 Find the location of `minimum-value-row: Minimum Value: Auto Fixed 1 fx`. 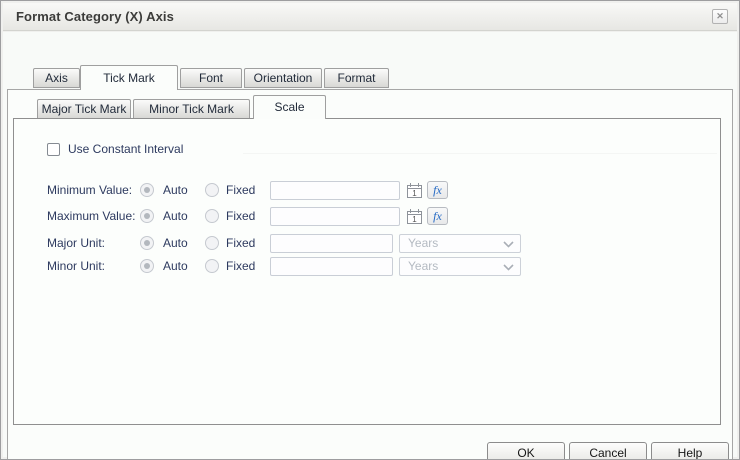

minimum-value-row: Minimum Value: Auto Fixed 1 fx is located at coordinates (370, 191).